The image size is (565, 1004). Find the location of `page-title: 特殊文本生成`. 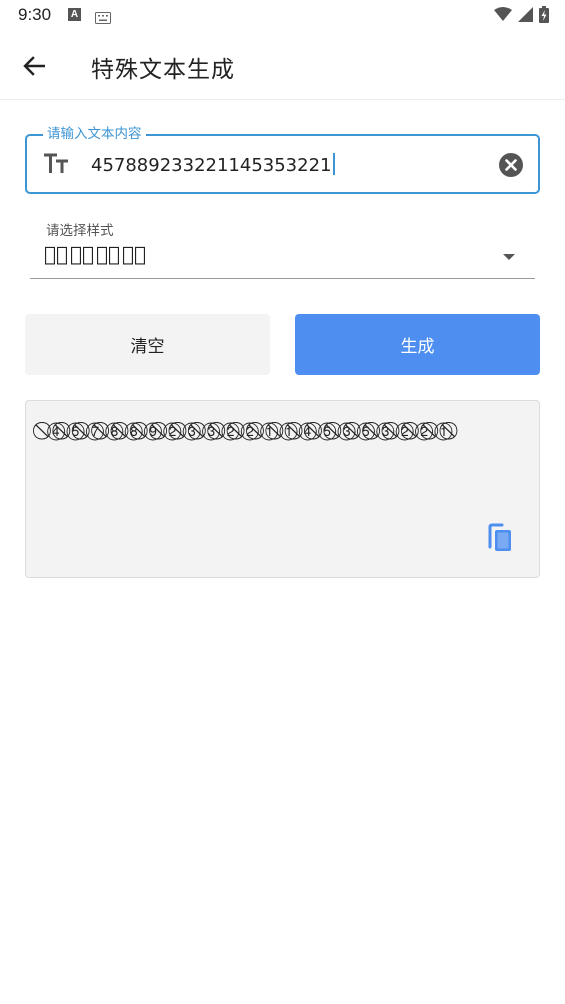

page-title: 特殊文本生成 is located at coordinates (163, 70).